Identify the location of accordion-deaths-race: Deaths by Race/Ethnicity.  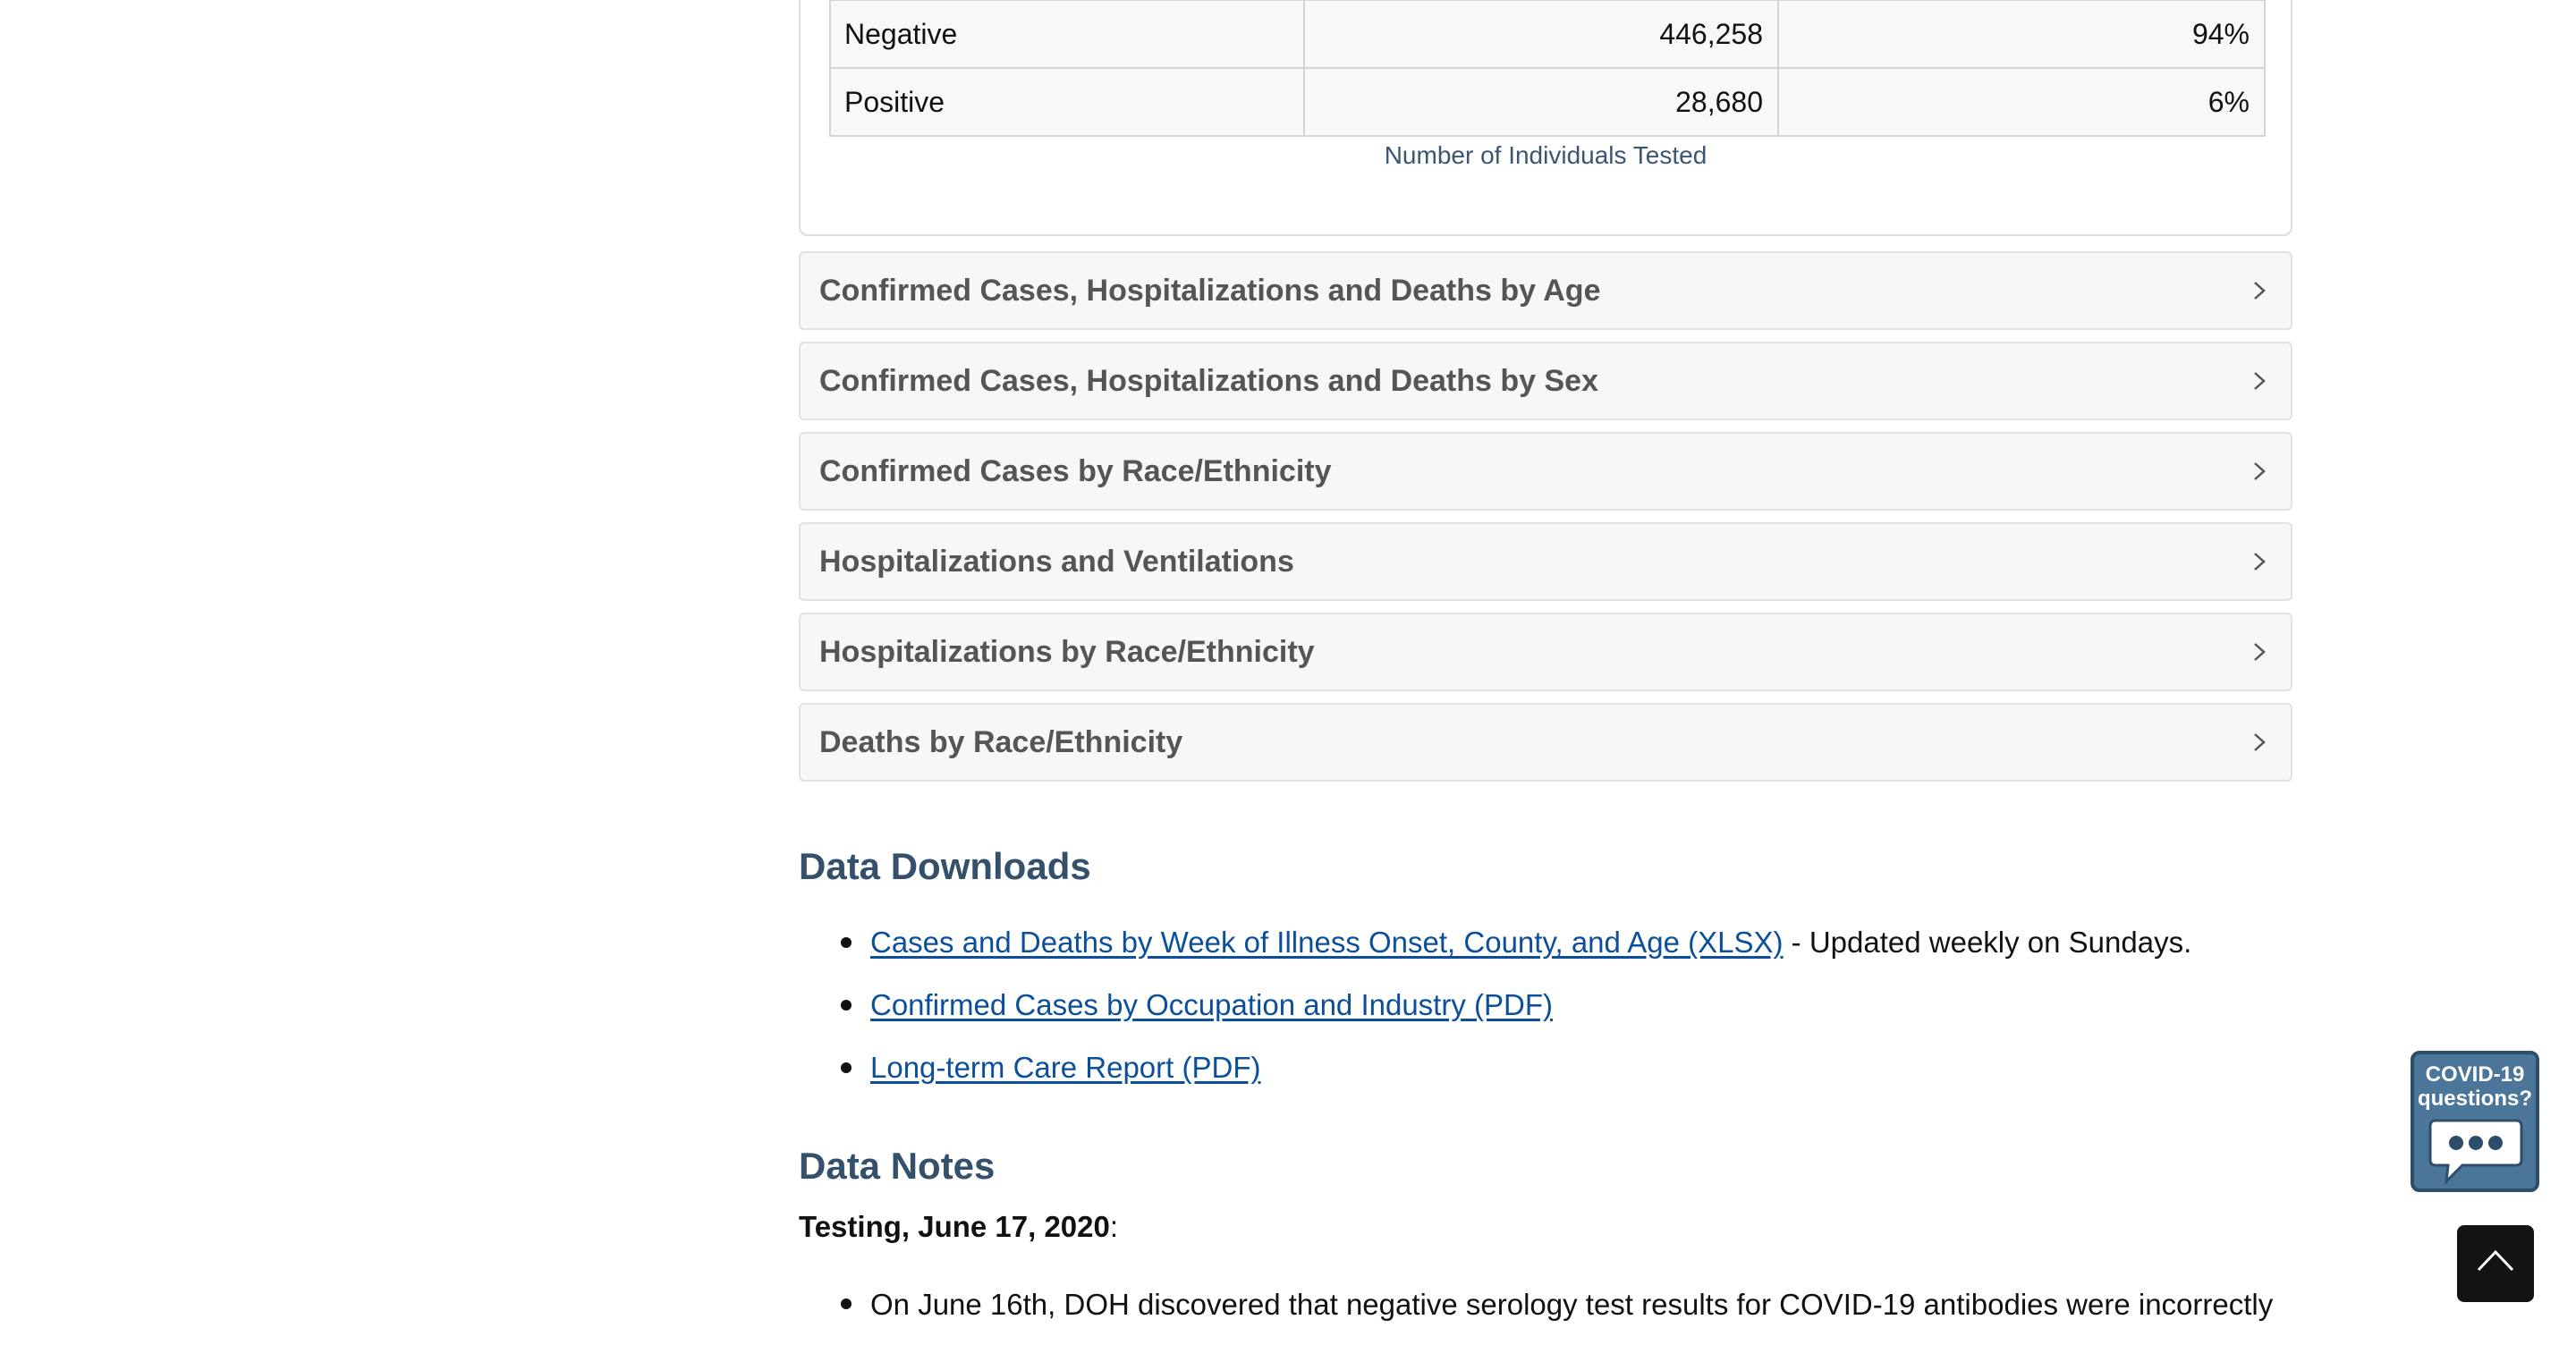
(1545, 742).